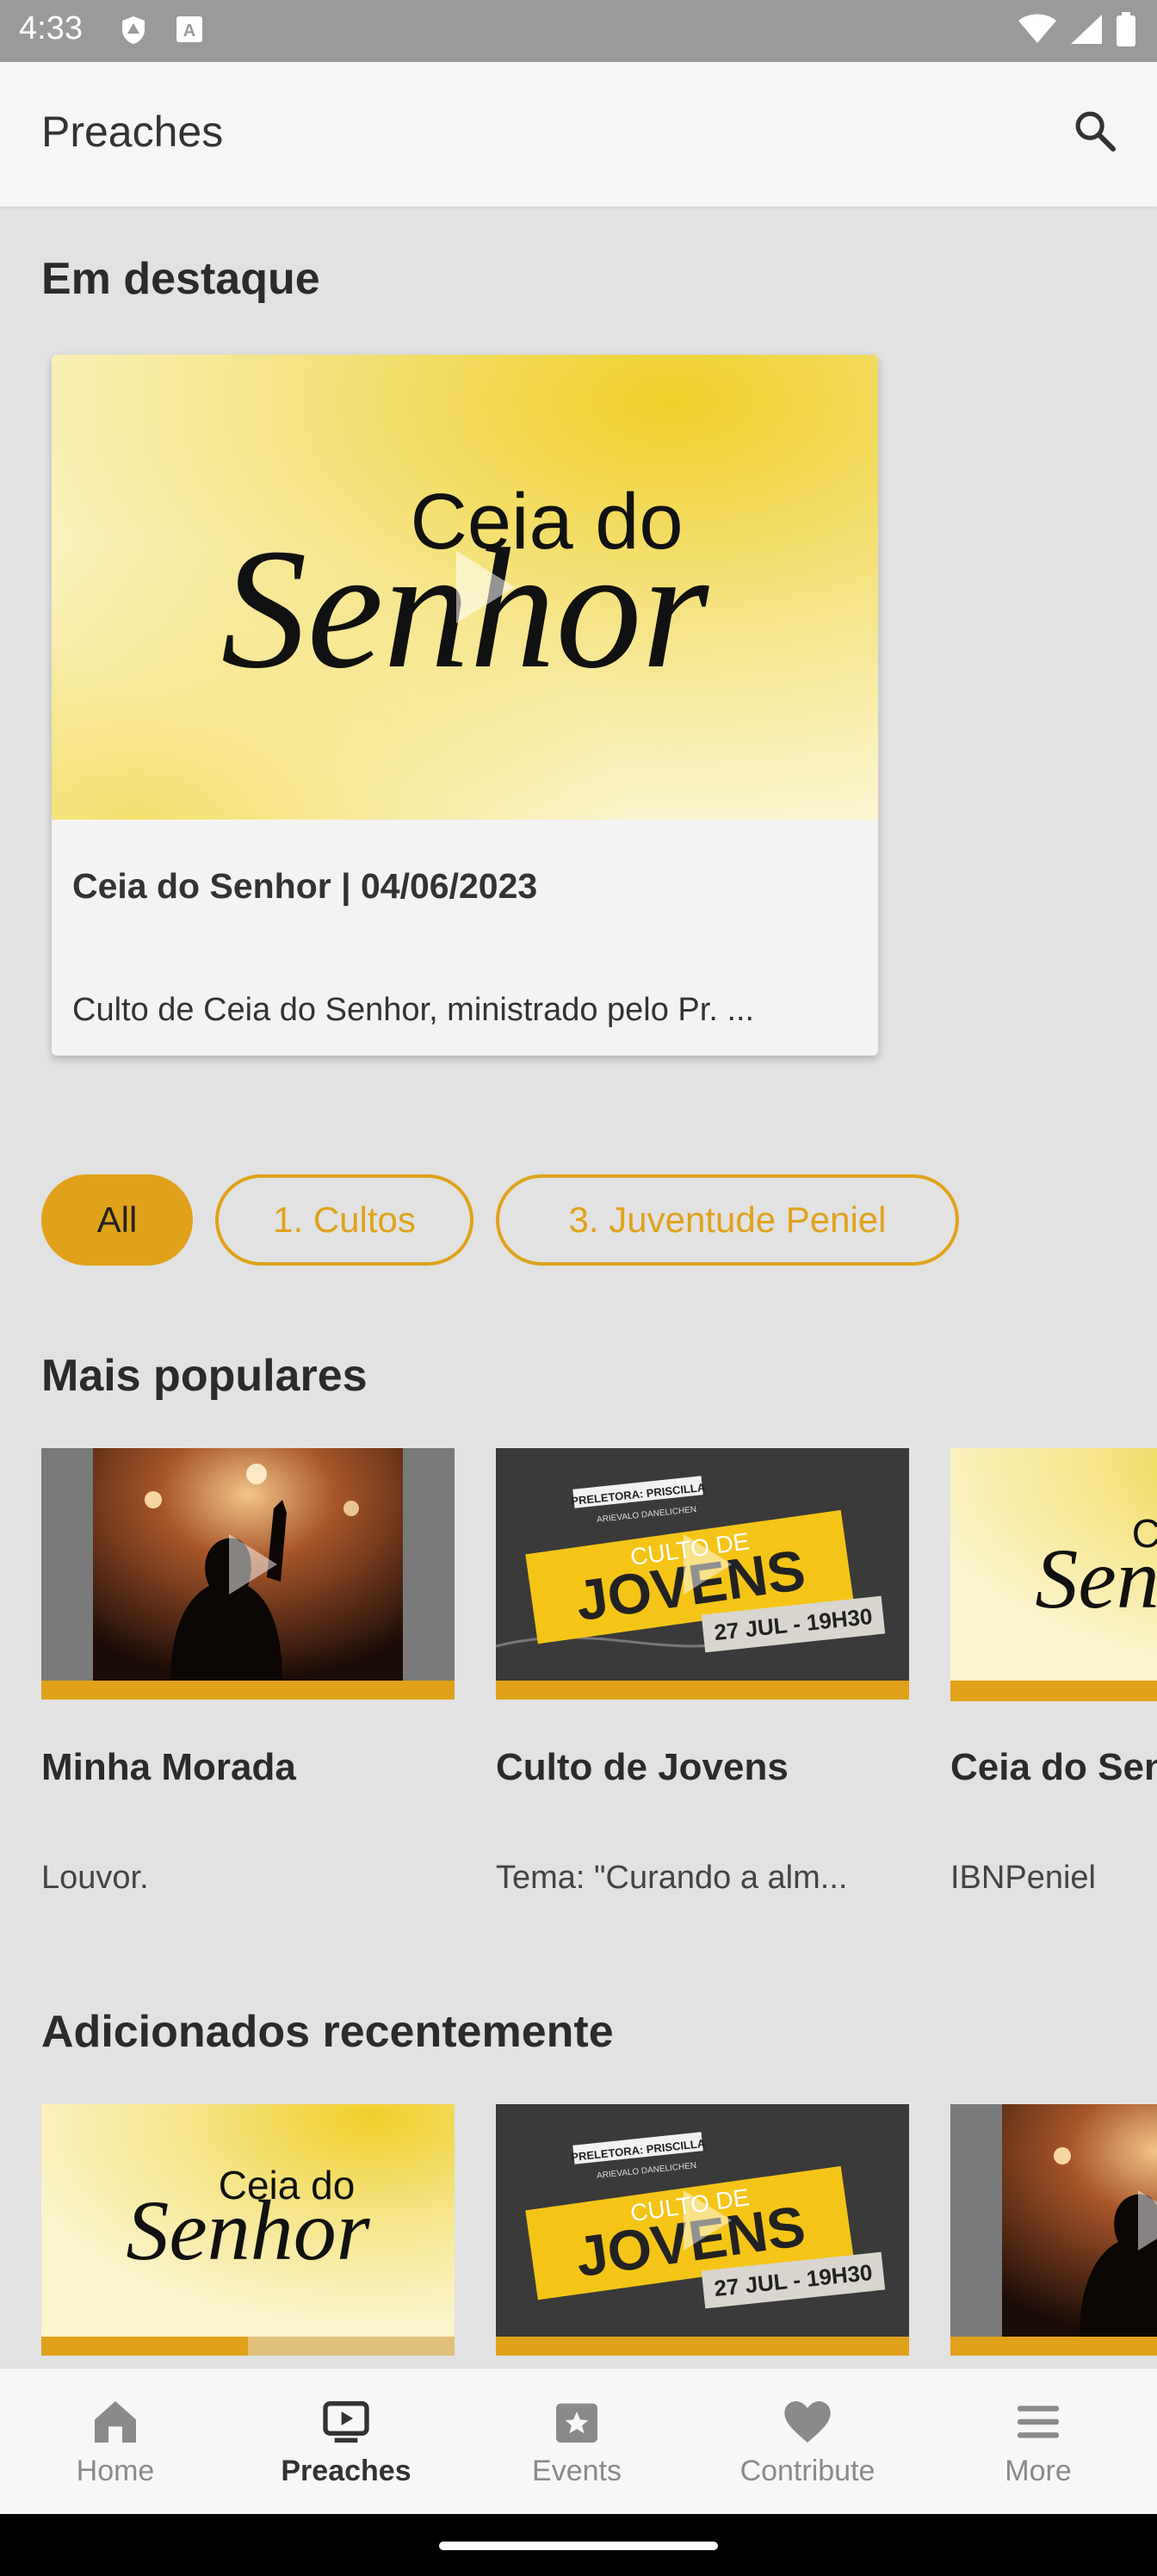 This screenshot has height=2576, width=1157. I want to click on nav-events-label: Events, so click(577, 2471).